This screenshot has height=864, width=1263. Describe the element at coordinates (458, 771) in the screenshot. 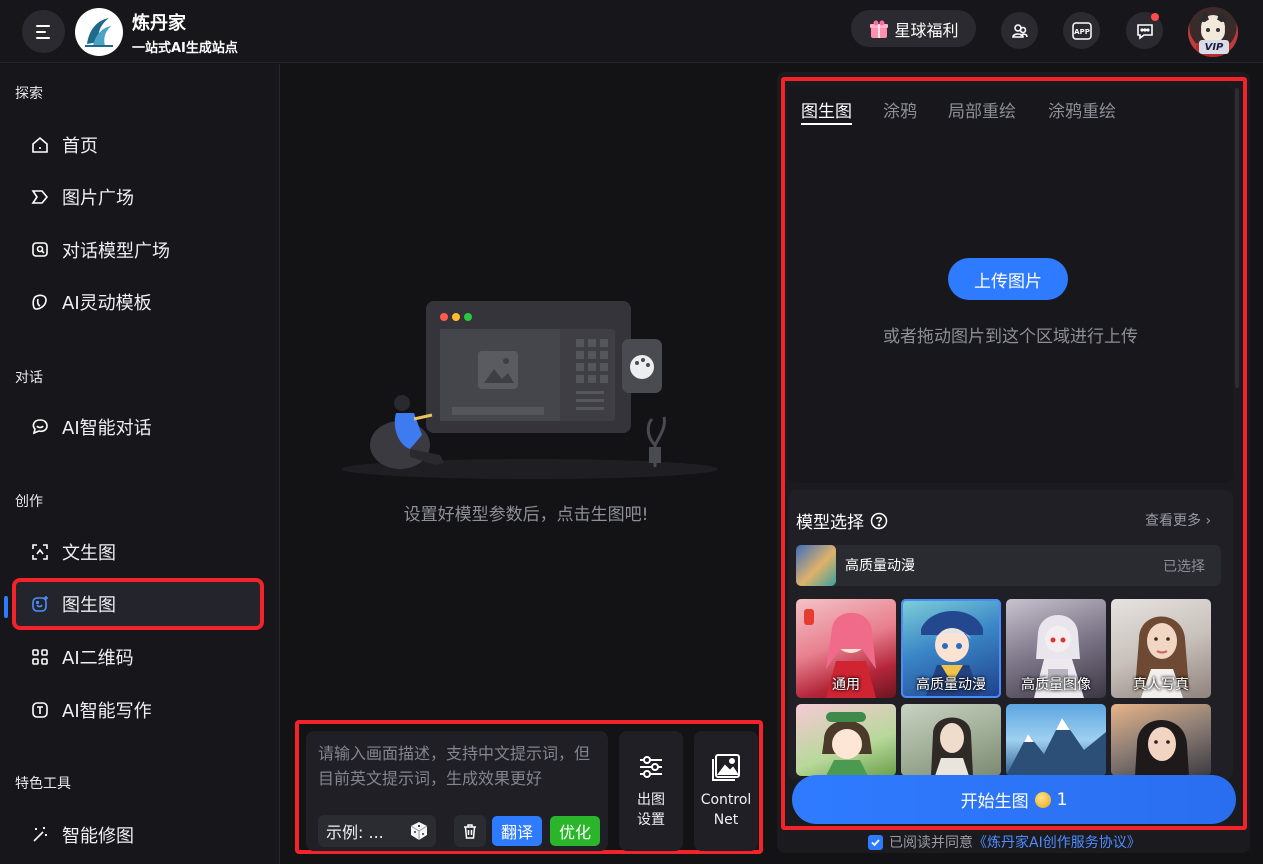

I see `prompt-input` at that location.